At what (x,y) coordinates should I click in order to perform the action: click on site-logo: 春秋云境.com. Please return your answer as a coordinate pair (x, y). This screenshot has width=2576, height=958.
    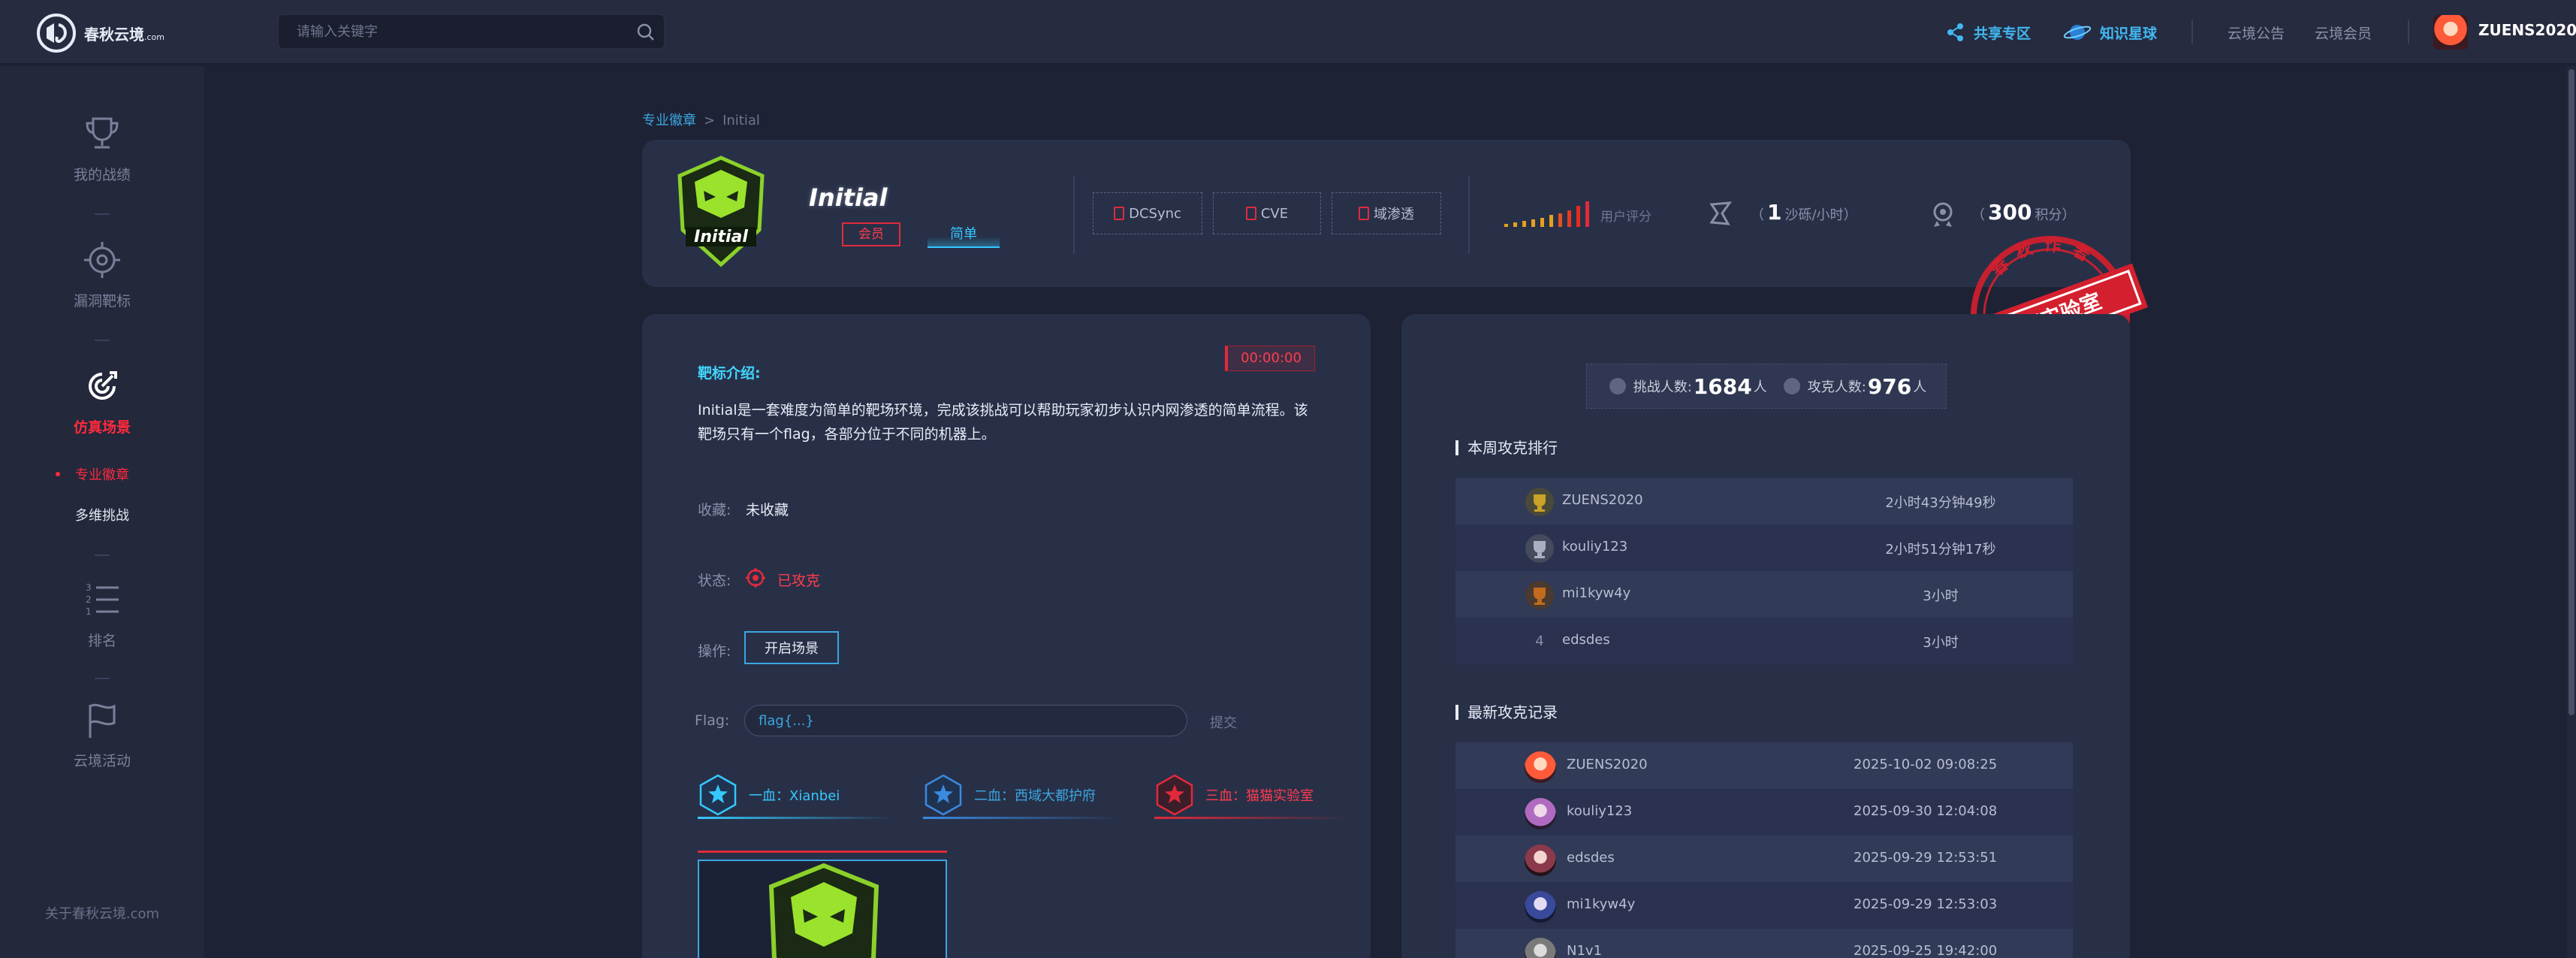
    Looking at the image, I should click on (111, 33).